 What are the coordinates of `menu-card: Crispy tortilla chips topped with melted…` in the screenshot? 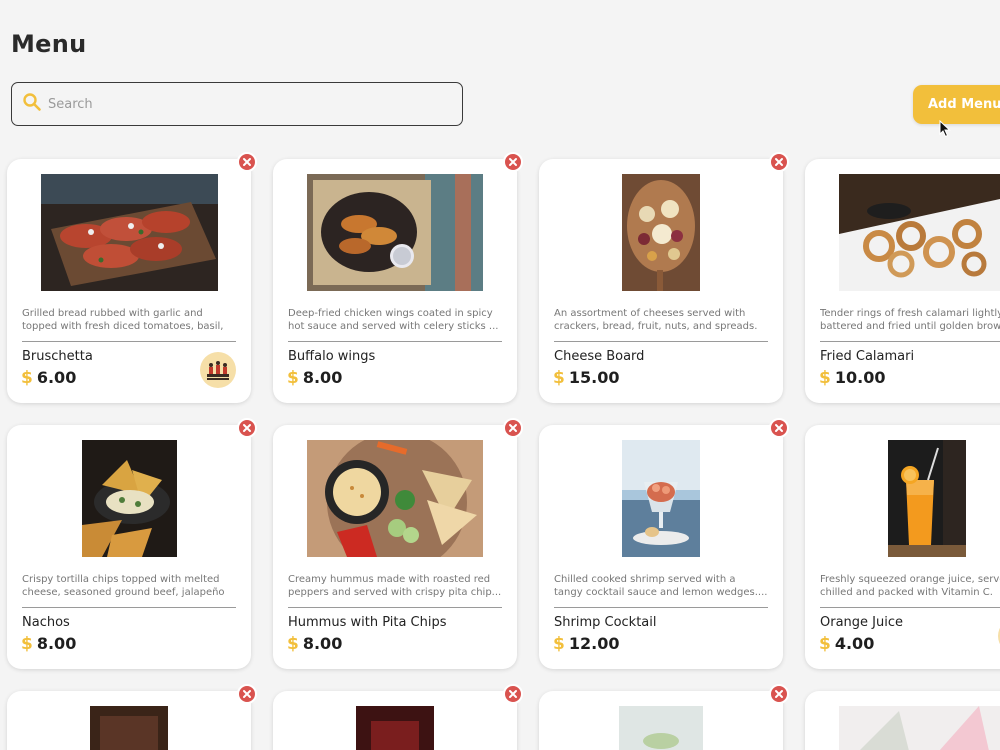 It's located at (132, 543).